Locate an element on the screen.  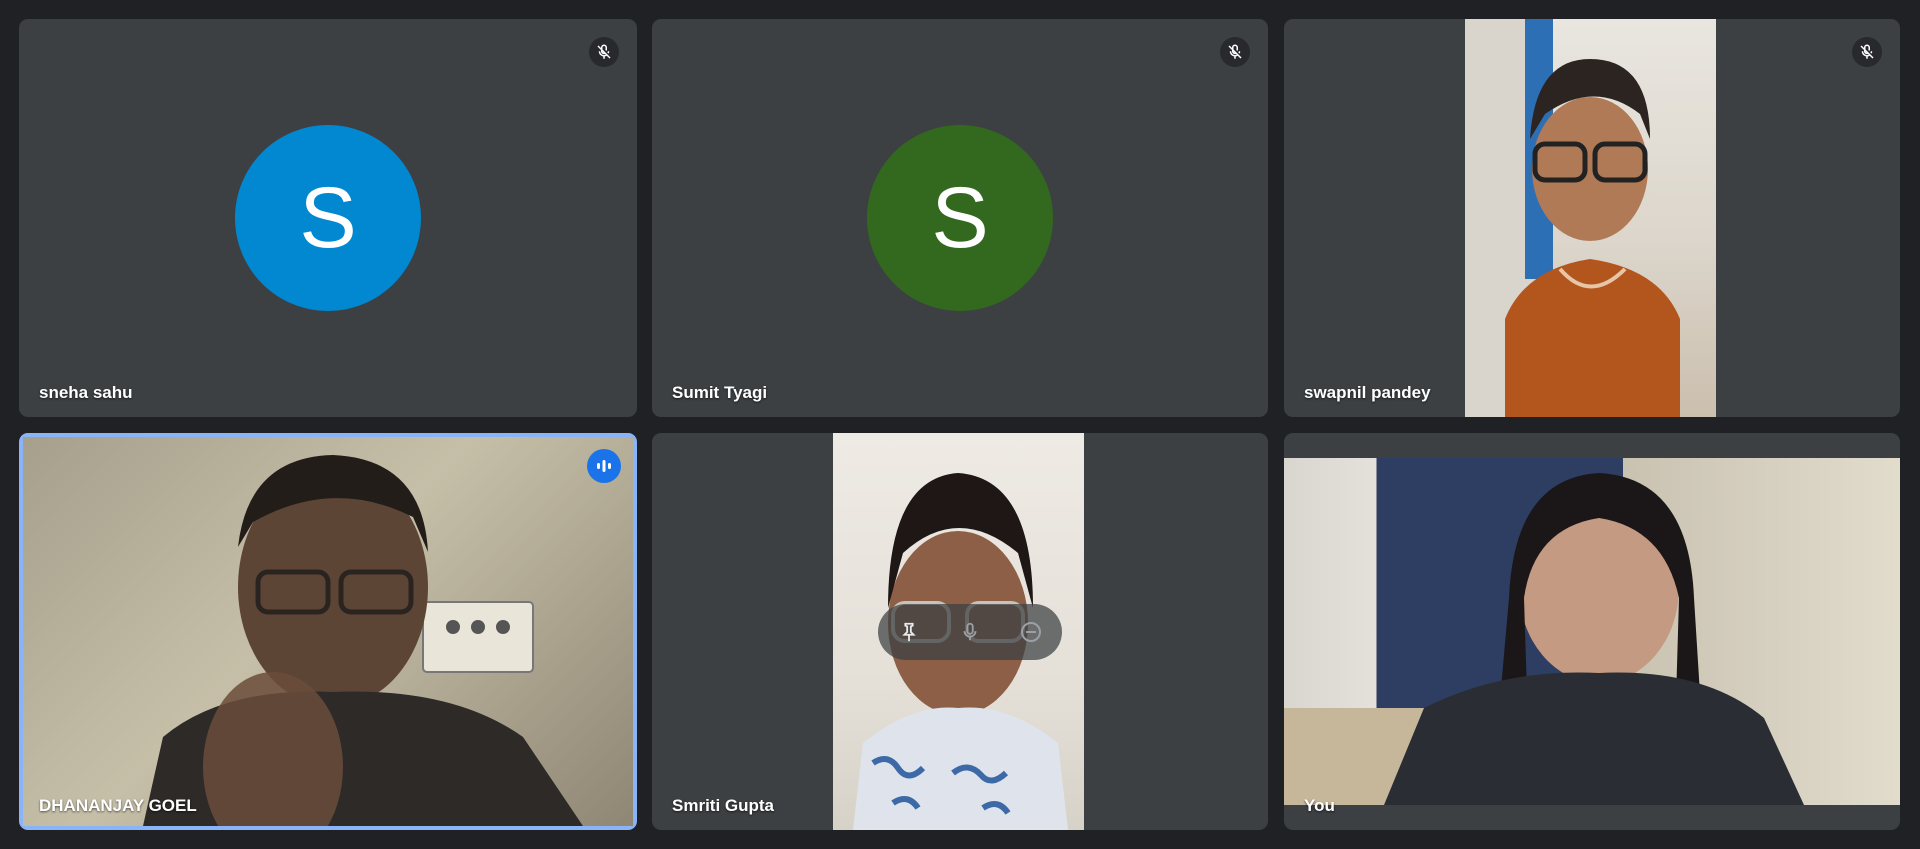
mute-participant-button is located at coordinates (970, 632).